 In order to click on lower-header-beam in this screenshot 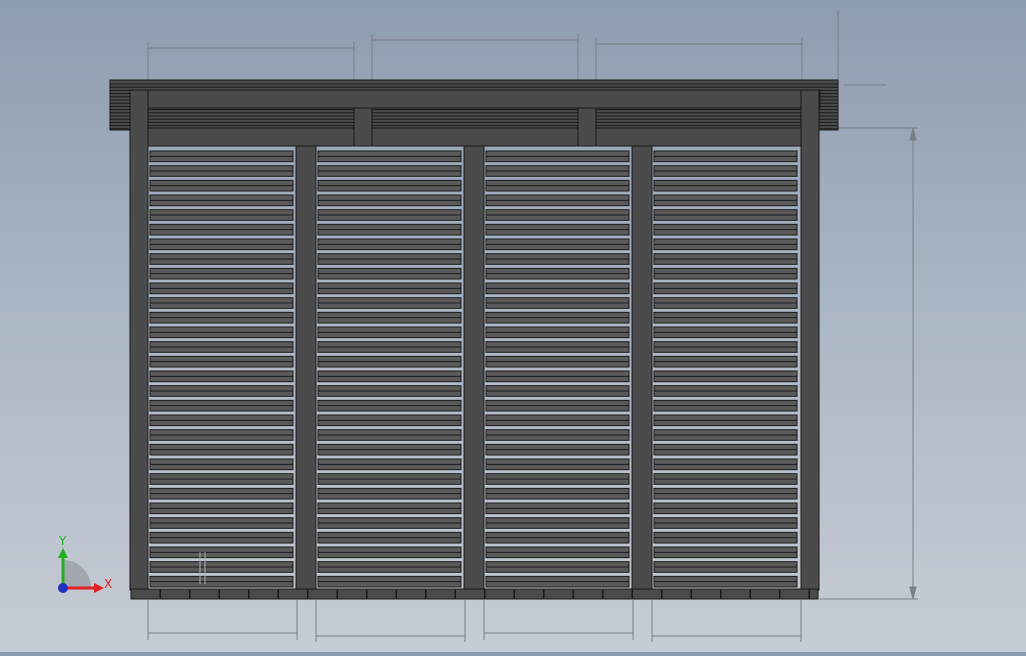, I will do `click(474, 137)`.